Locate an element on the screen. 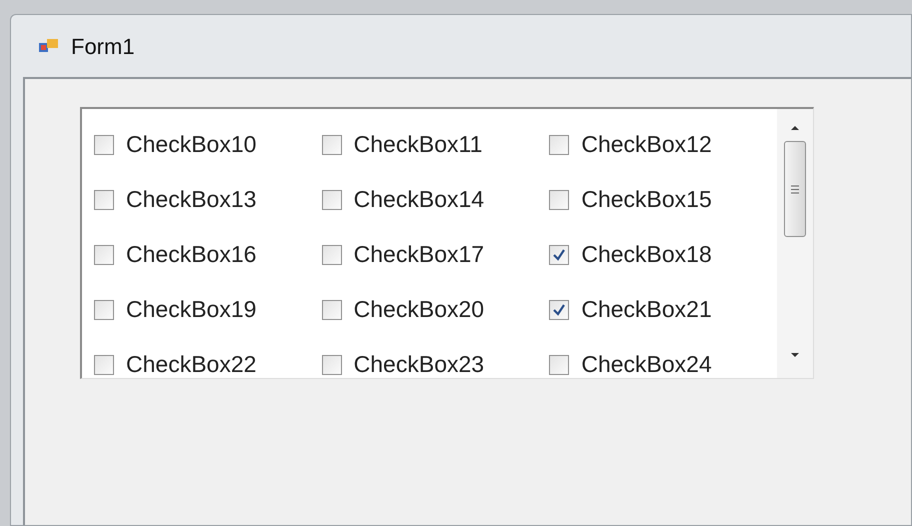  checkbox-label: CheckBox21 is located at coordinates (646, 309).